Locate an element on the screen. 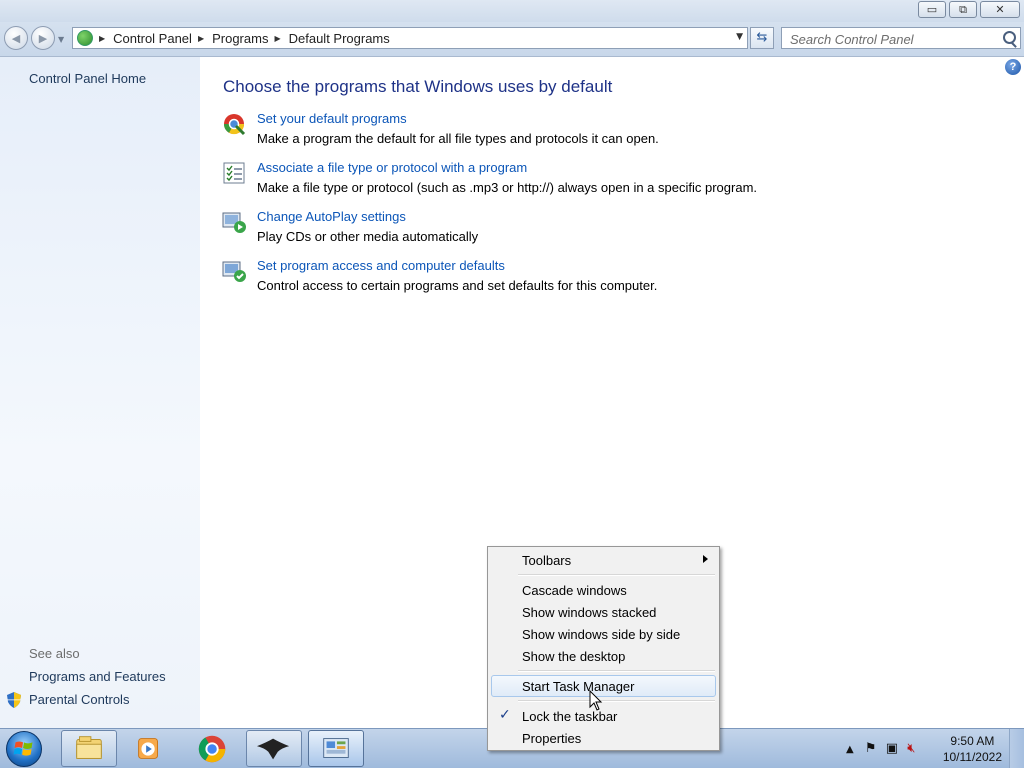  menu-item-show-windows-stacked: Show windows stacked is located at coordinates (603, 612).